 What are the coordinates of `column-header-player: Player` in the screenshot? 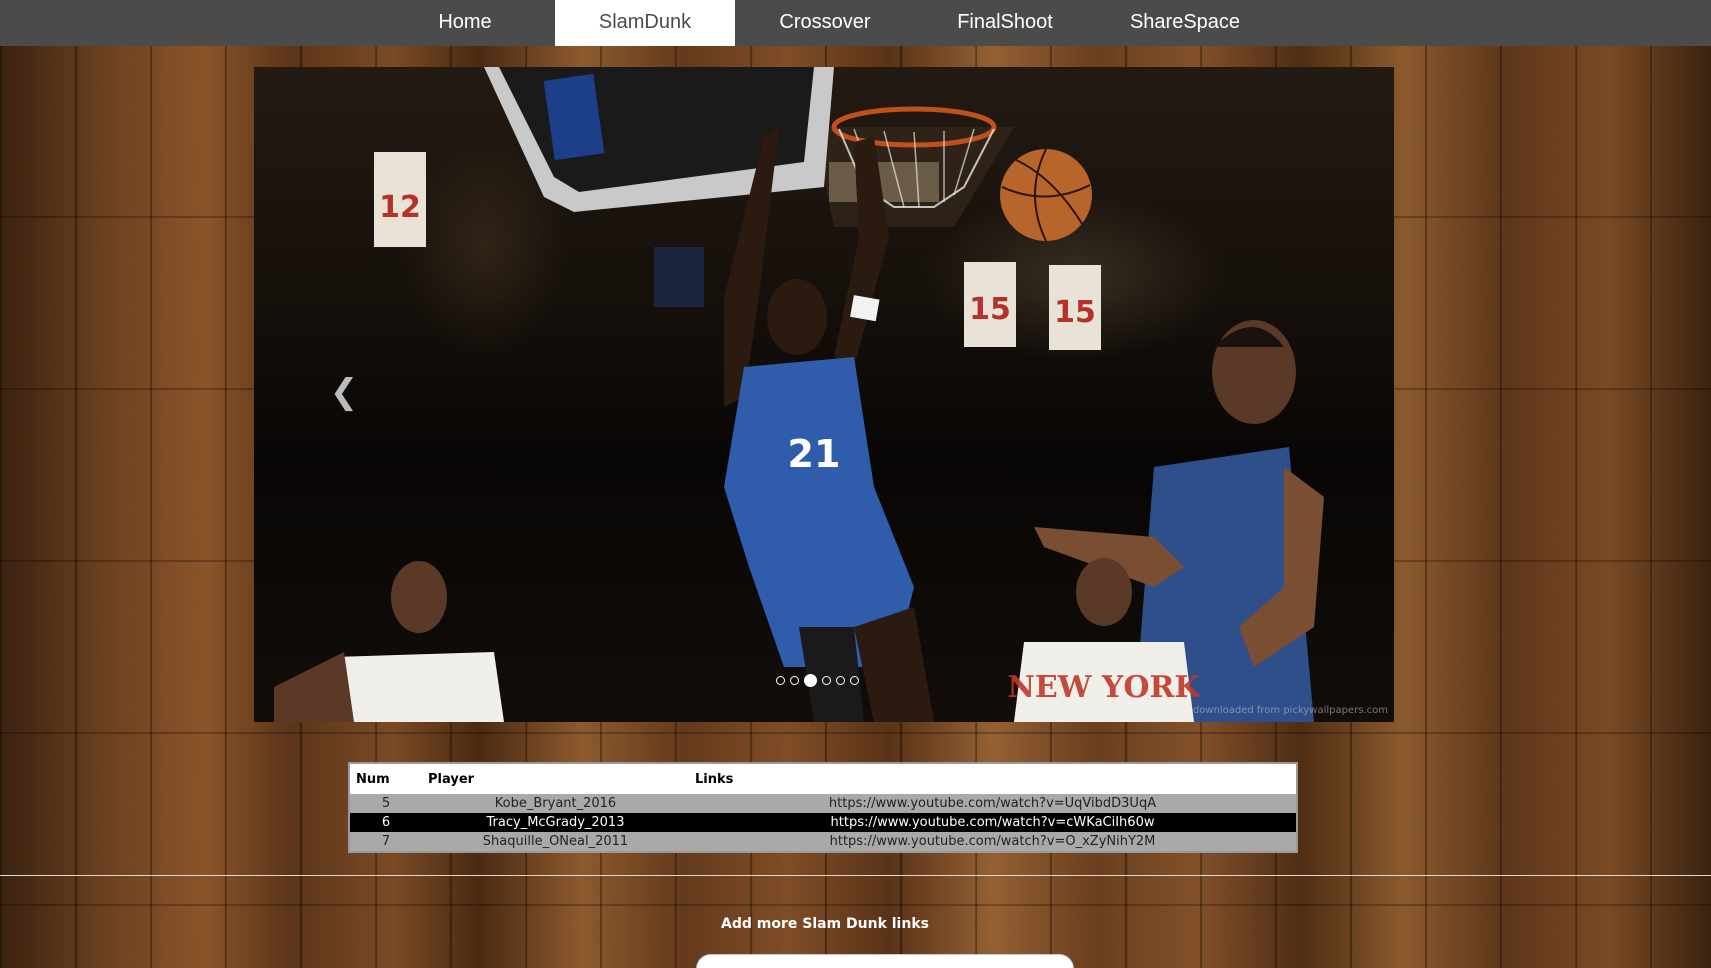 It's located at (555, 778).